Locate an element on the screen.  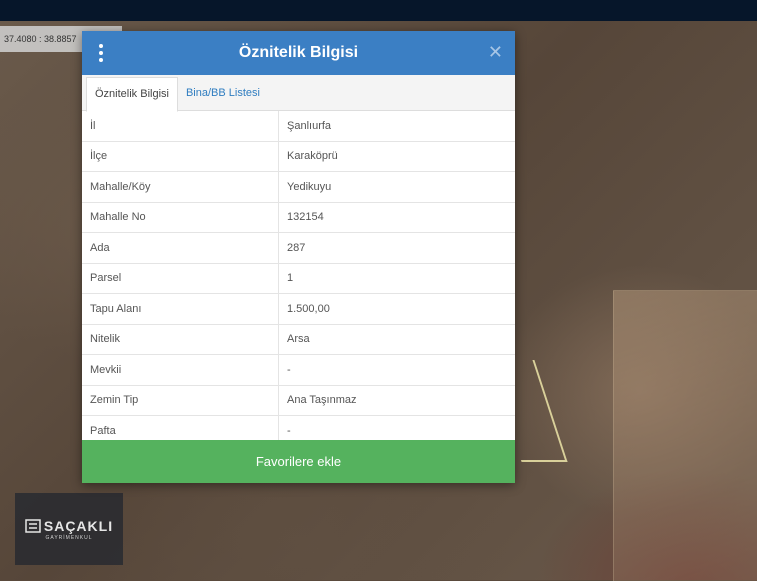
row-key: İl is located at coordinates (180, 126).